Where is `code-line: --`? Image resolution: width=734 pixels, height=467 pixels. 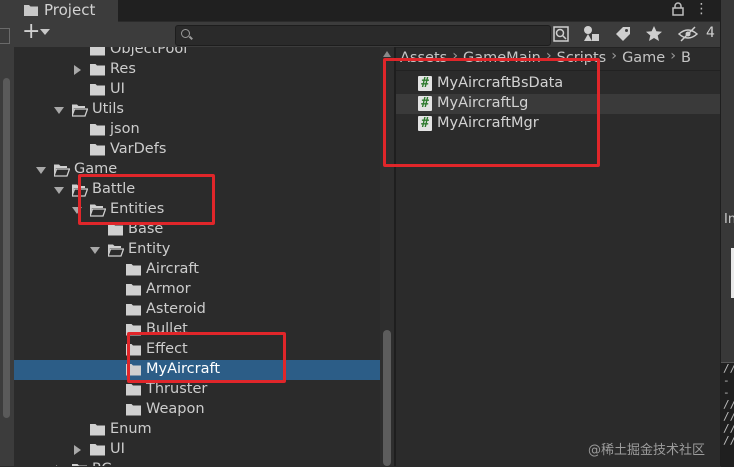
code-line: -- is located at coordinates (726, 386).